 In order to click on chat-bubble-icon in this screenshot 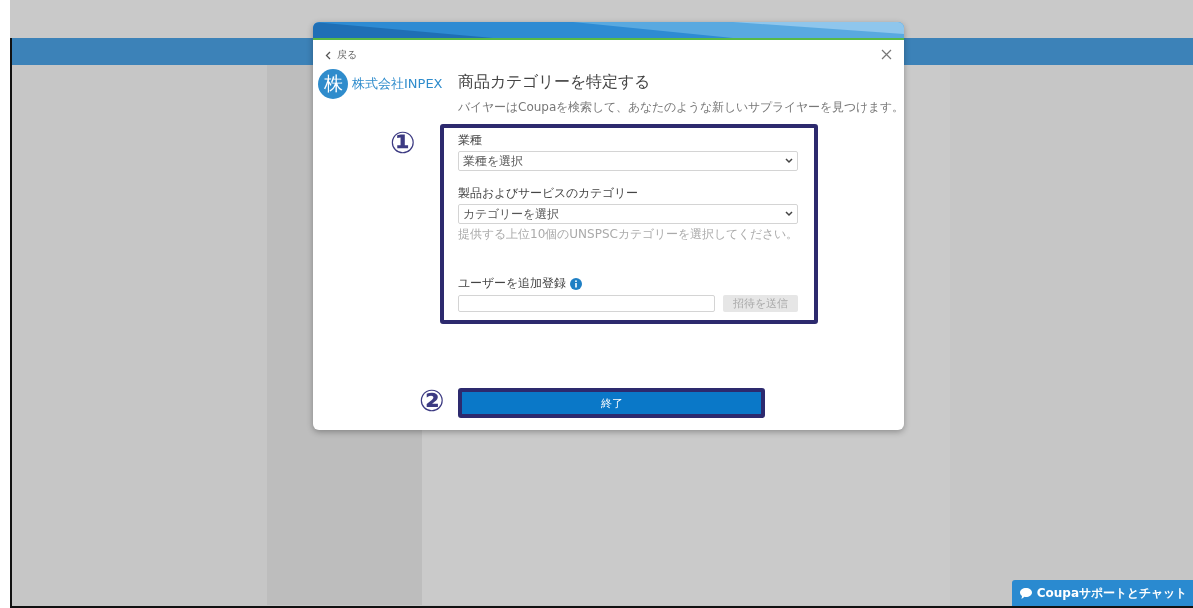, I will do `click(1025, 593)`.